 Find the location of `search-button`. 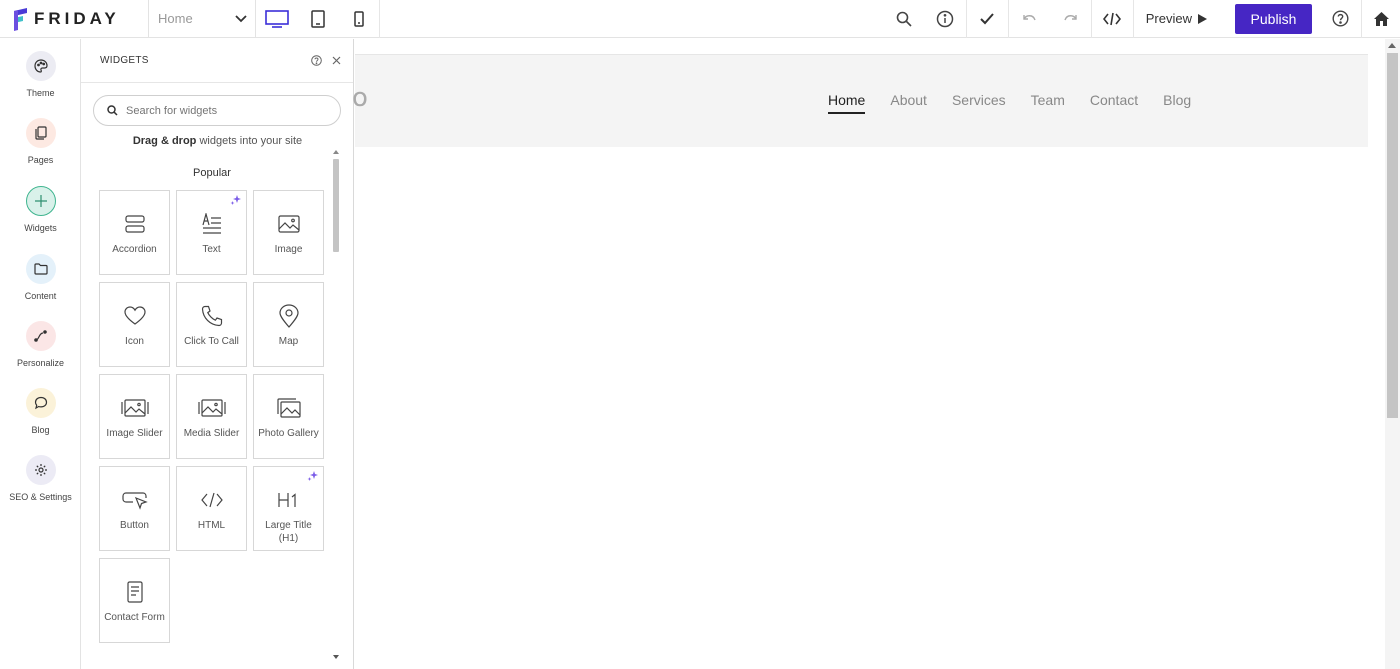

search-button is located at coordinates (904, 19).